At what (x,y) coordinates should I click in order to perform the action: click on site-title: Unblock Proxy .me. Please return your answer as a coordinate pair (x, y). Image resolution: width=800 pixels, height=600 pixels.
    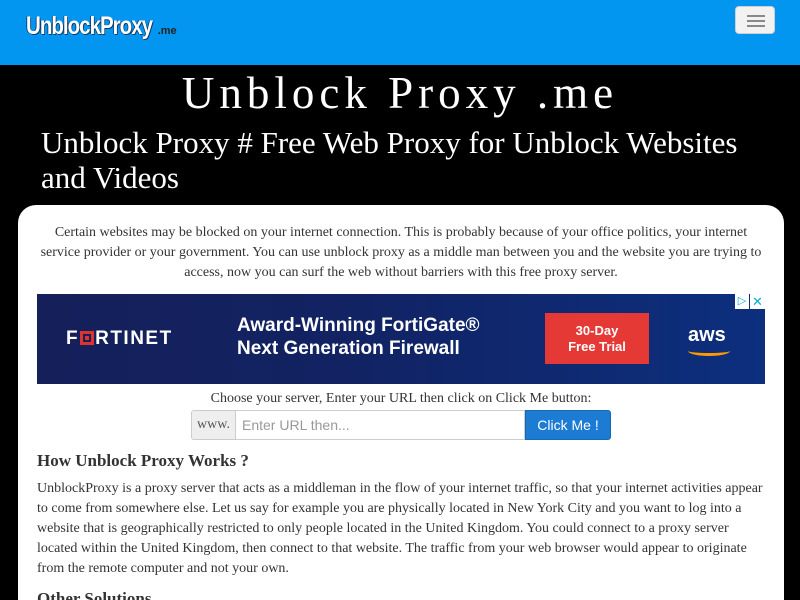
    Looking at the image, I should click on (400, 93).